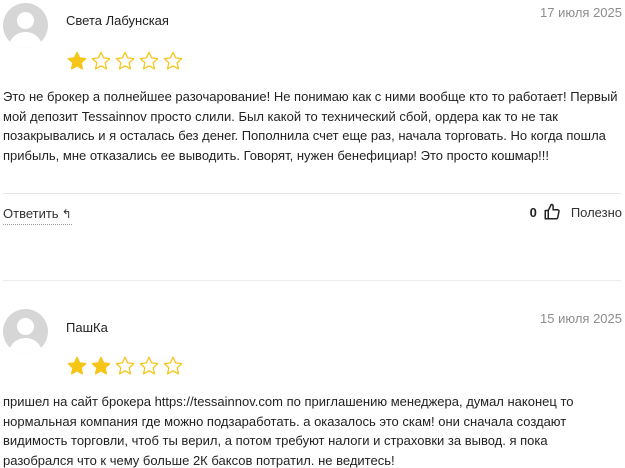 The height and width of the screenshot is (468, 625). What do you see at coordinates (66, 214) in the screenshot?
I see `reply-arrow-icon: ↰` at bounding box center [66, 214].